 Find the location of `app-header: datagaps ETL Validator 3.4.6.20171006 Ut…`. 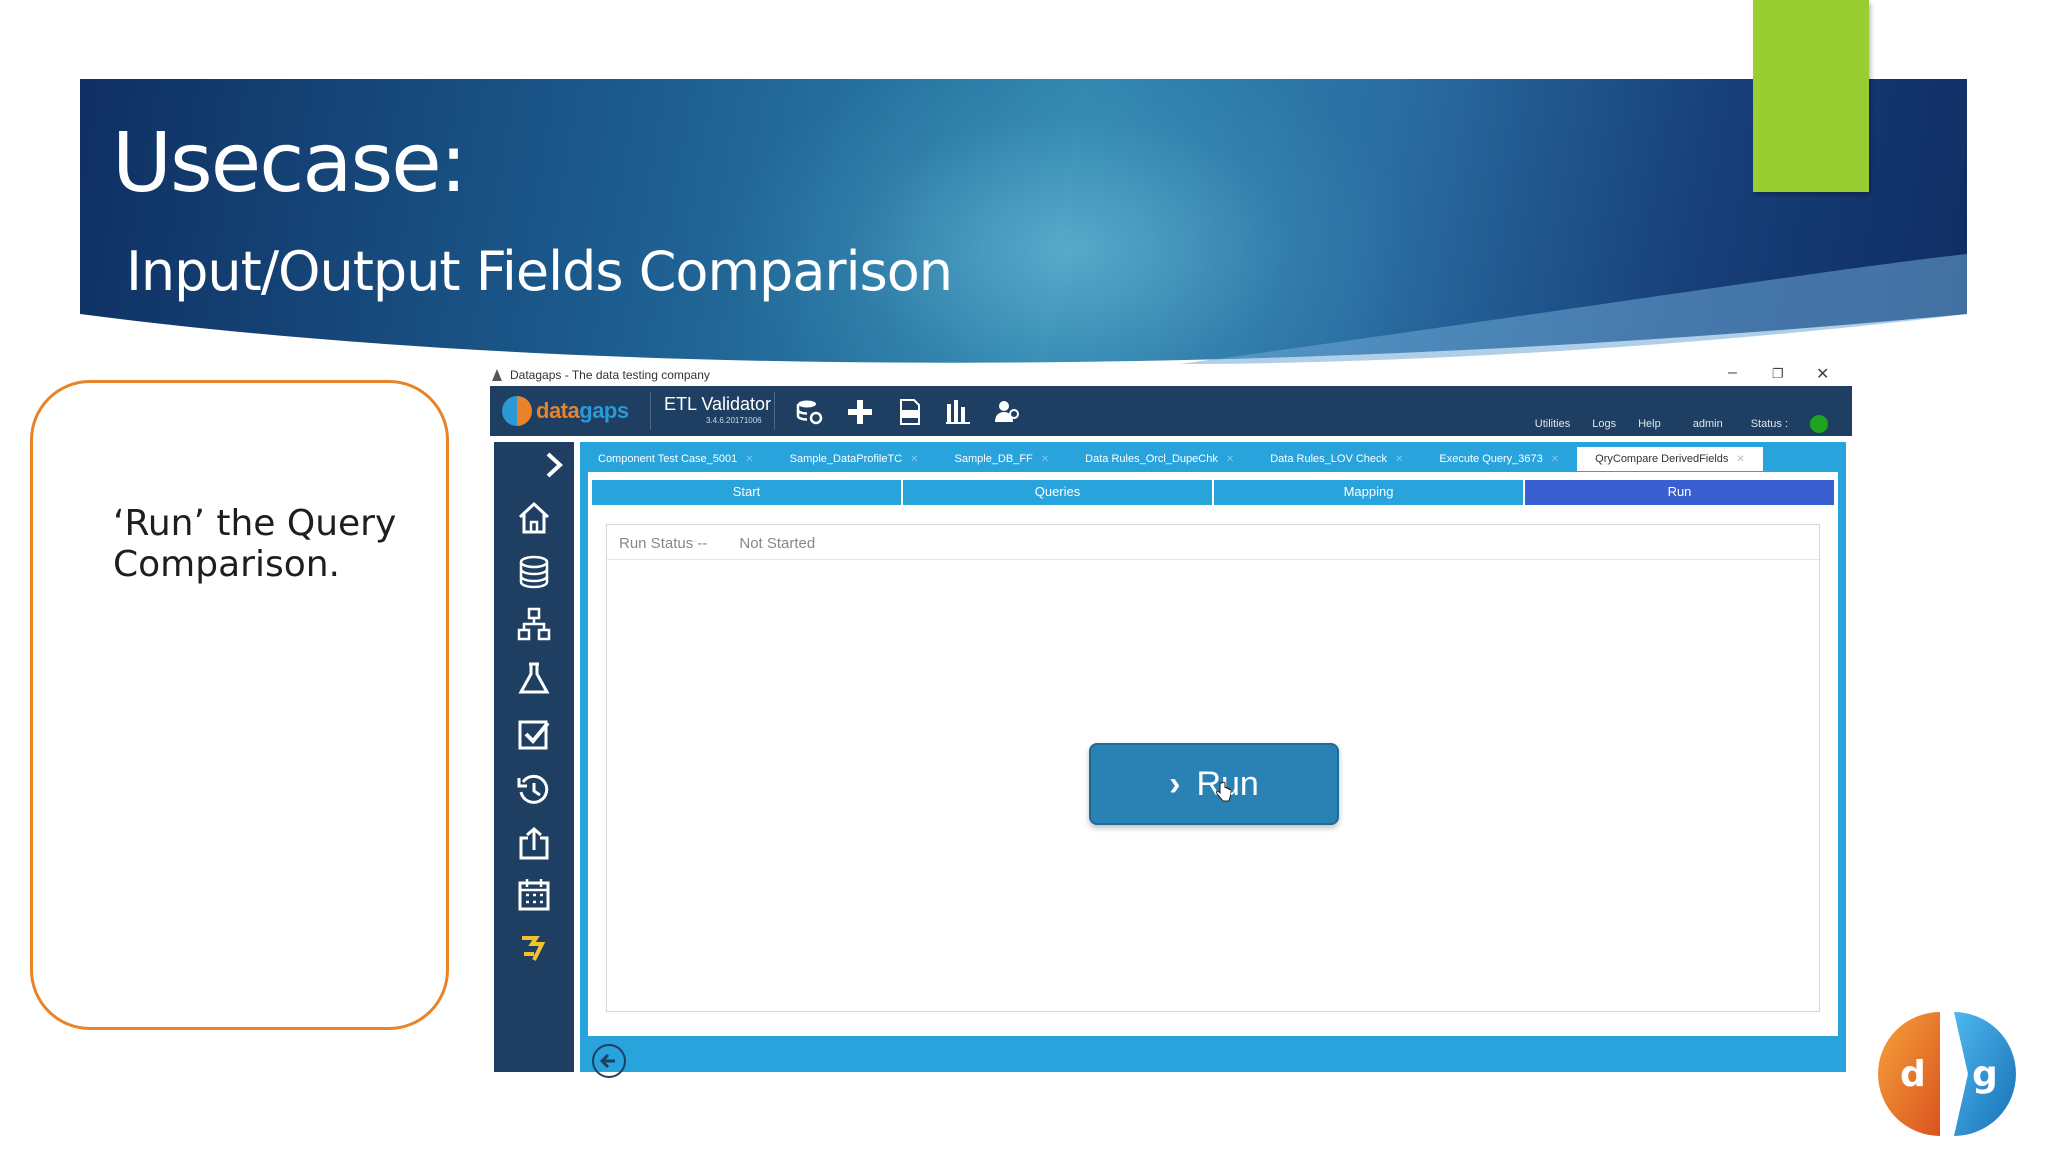

app-header: datagaps ETL Validator 3.4.6.20171006 Ut… is located at coordinates (1171, 411).